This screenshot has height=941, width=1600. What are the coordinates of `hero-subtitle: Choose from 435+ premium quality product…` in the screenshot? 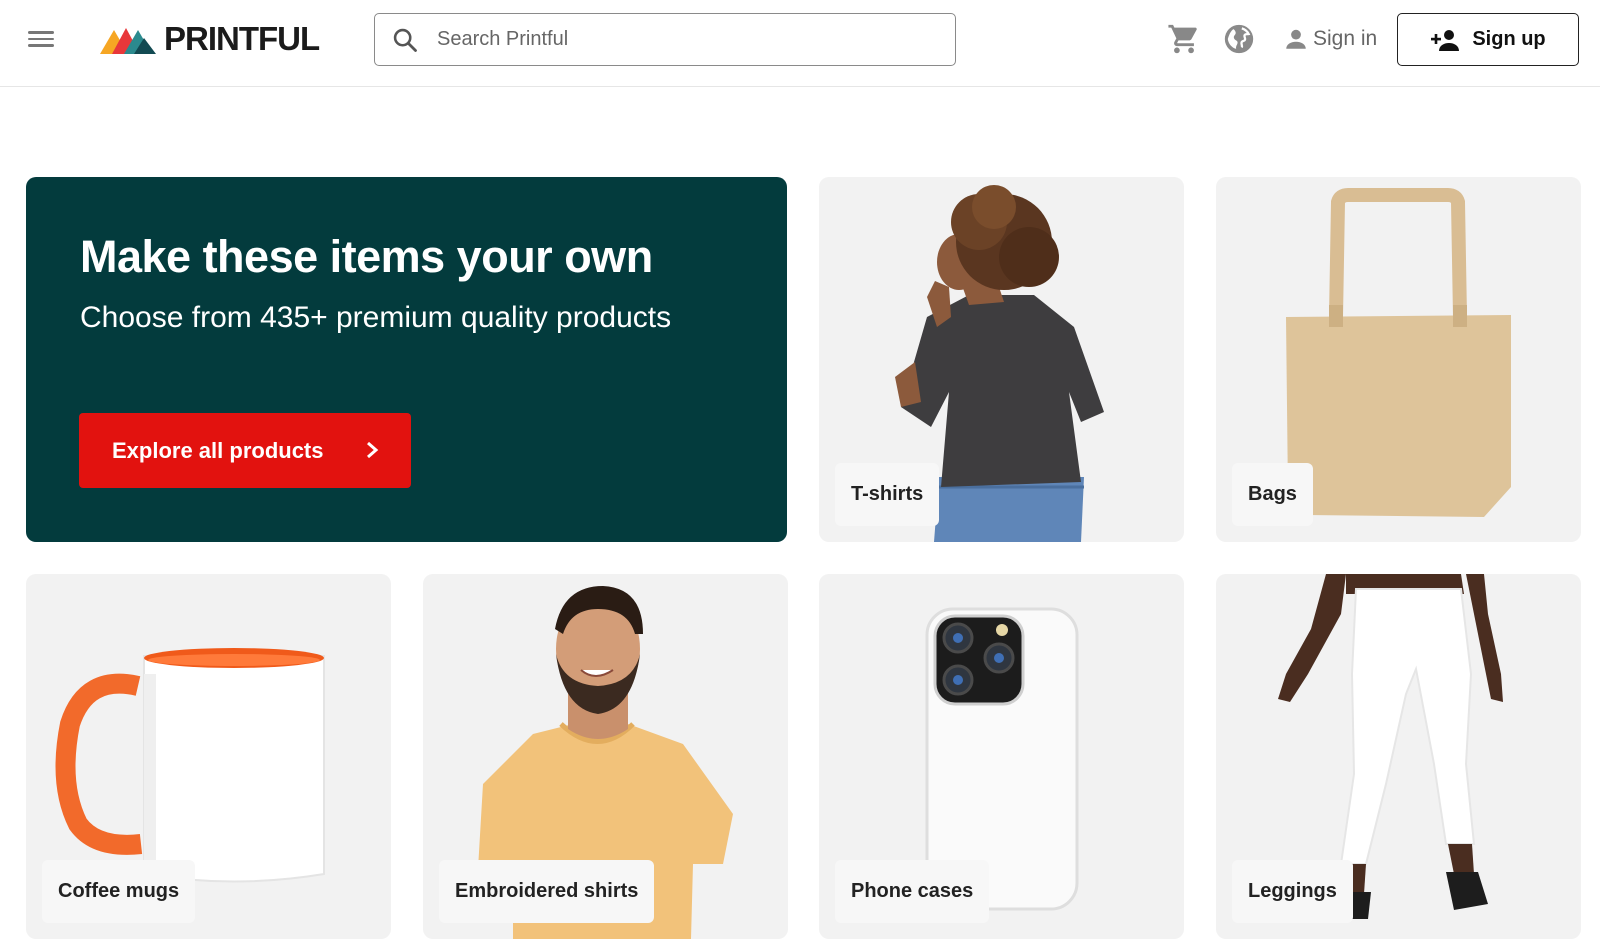 It's located at (376, 317).